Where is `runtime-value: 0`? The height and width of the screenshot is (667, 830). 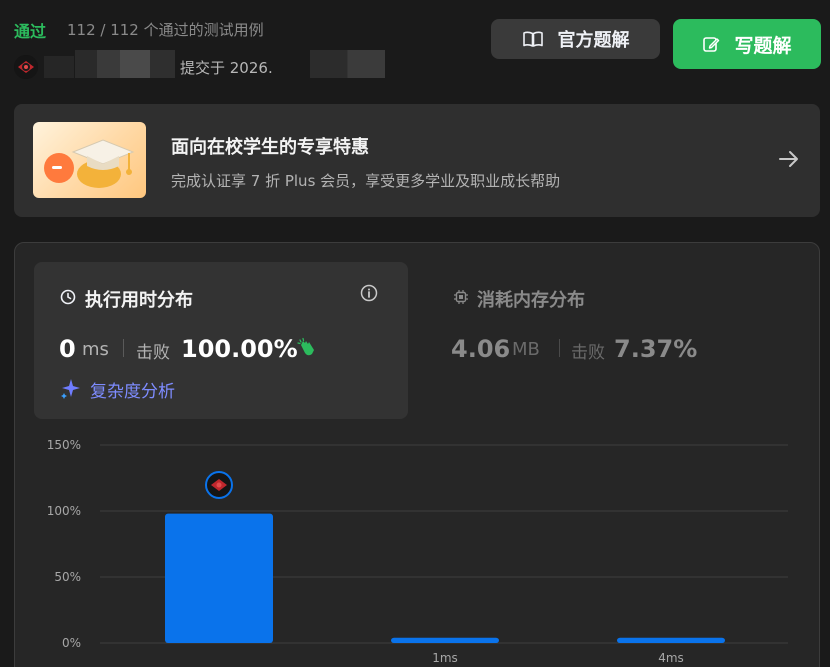
runtime-value: 0 is located at coordinates (67, 349).